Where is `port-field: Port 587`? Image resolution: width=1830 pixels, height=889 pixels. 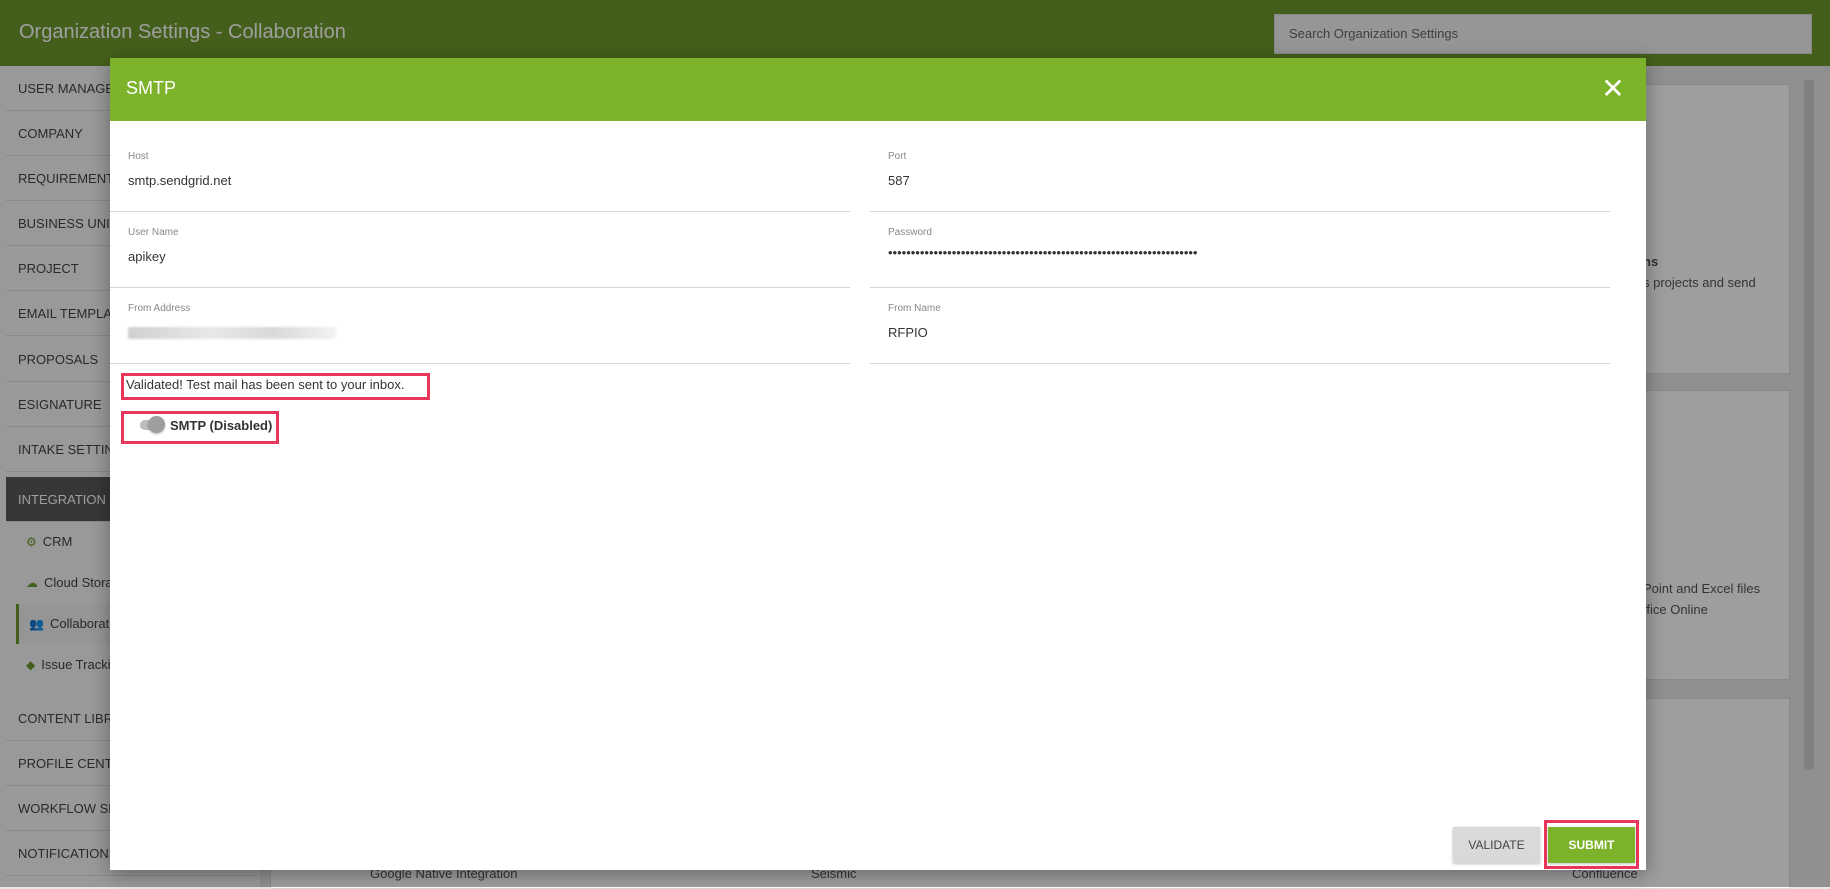 port-field: Port 587 is located at coordinates (1240, 181).